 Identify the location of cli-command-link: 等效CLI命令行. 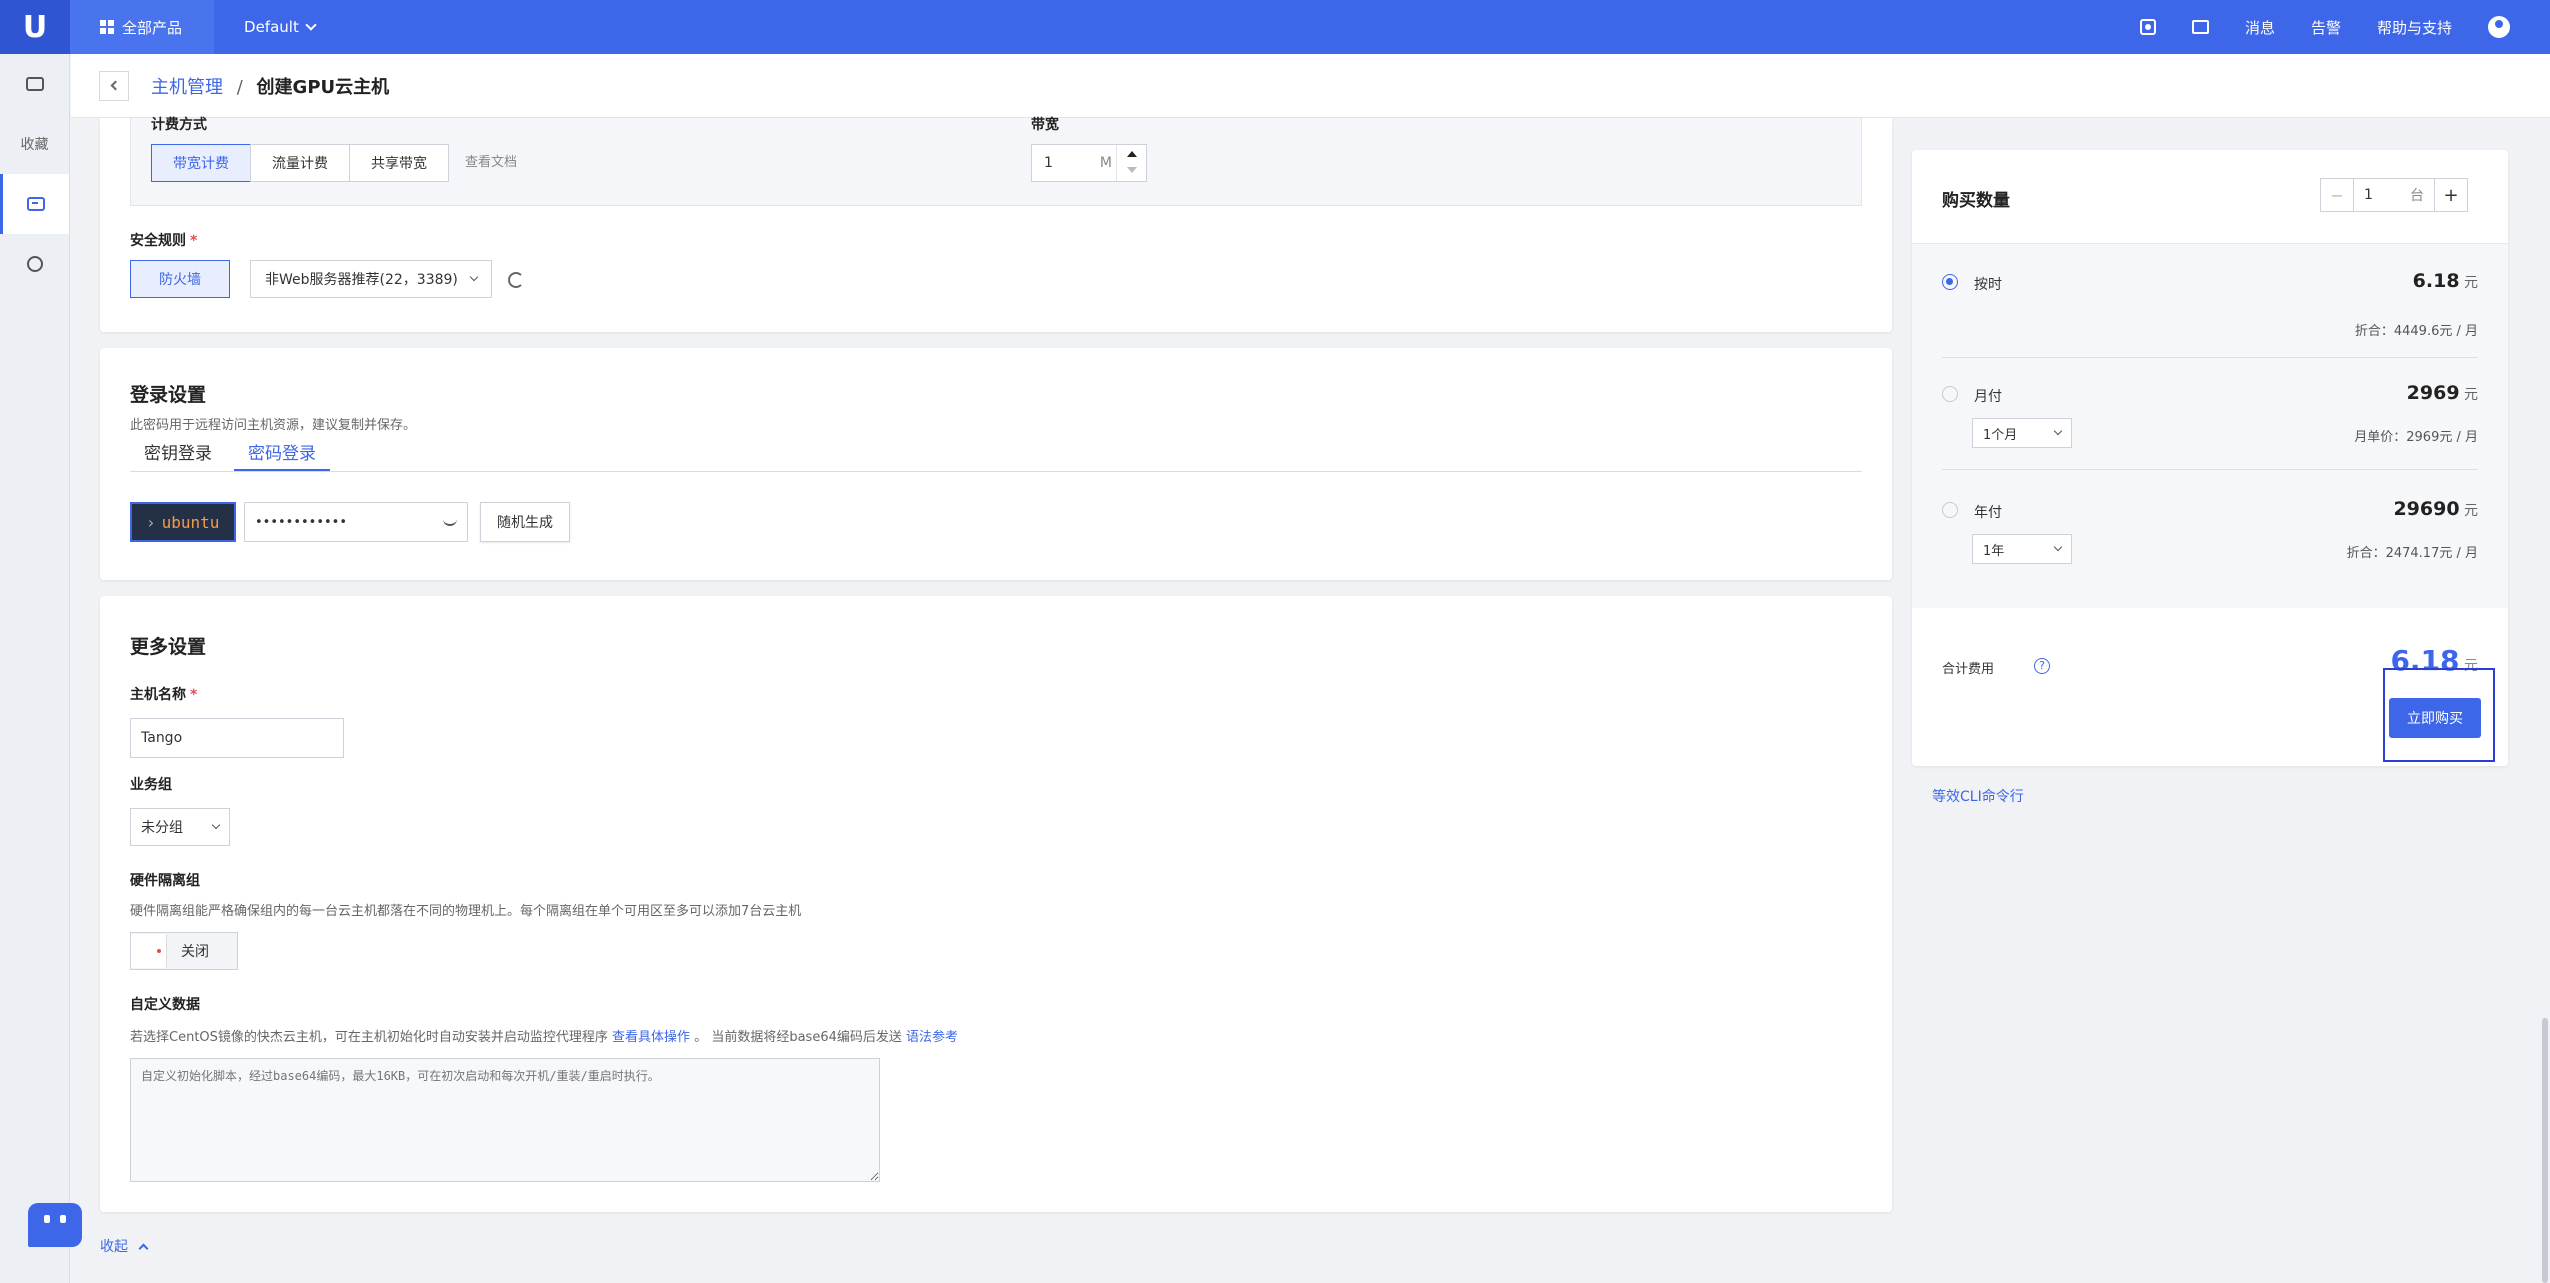
(1978, 796).